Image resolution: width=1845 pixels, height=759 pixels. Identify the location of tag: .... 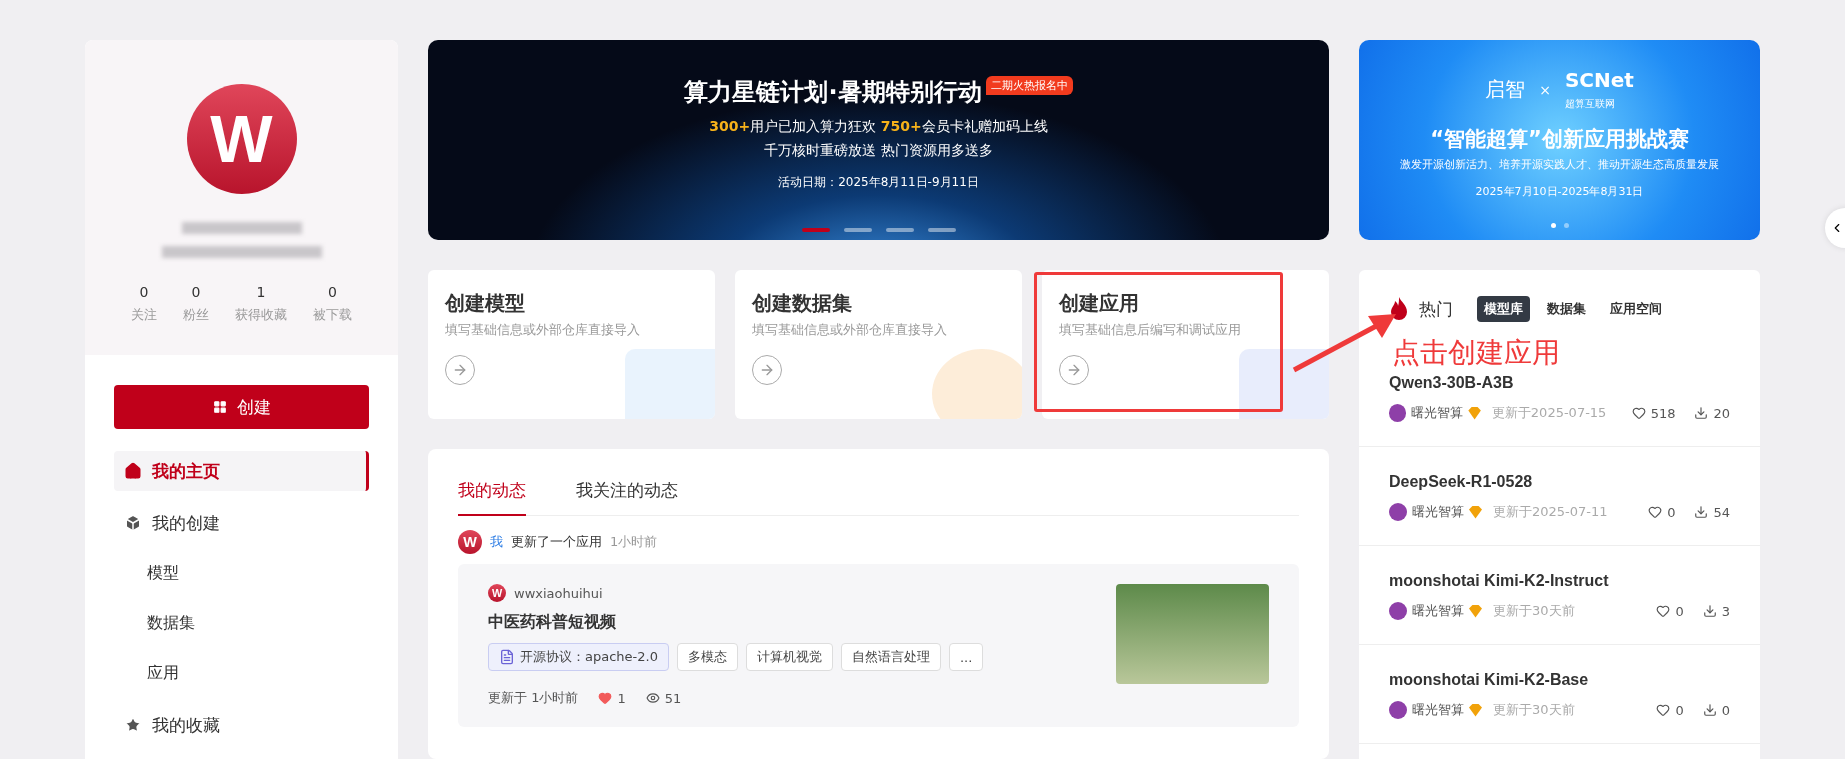
(966, 657).